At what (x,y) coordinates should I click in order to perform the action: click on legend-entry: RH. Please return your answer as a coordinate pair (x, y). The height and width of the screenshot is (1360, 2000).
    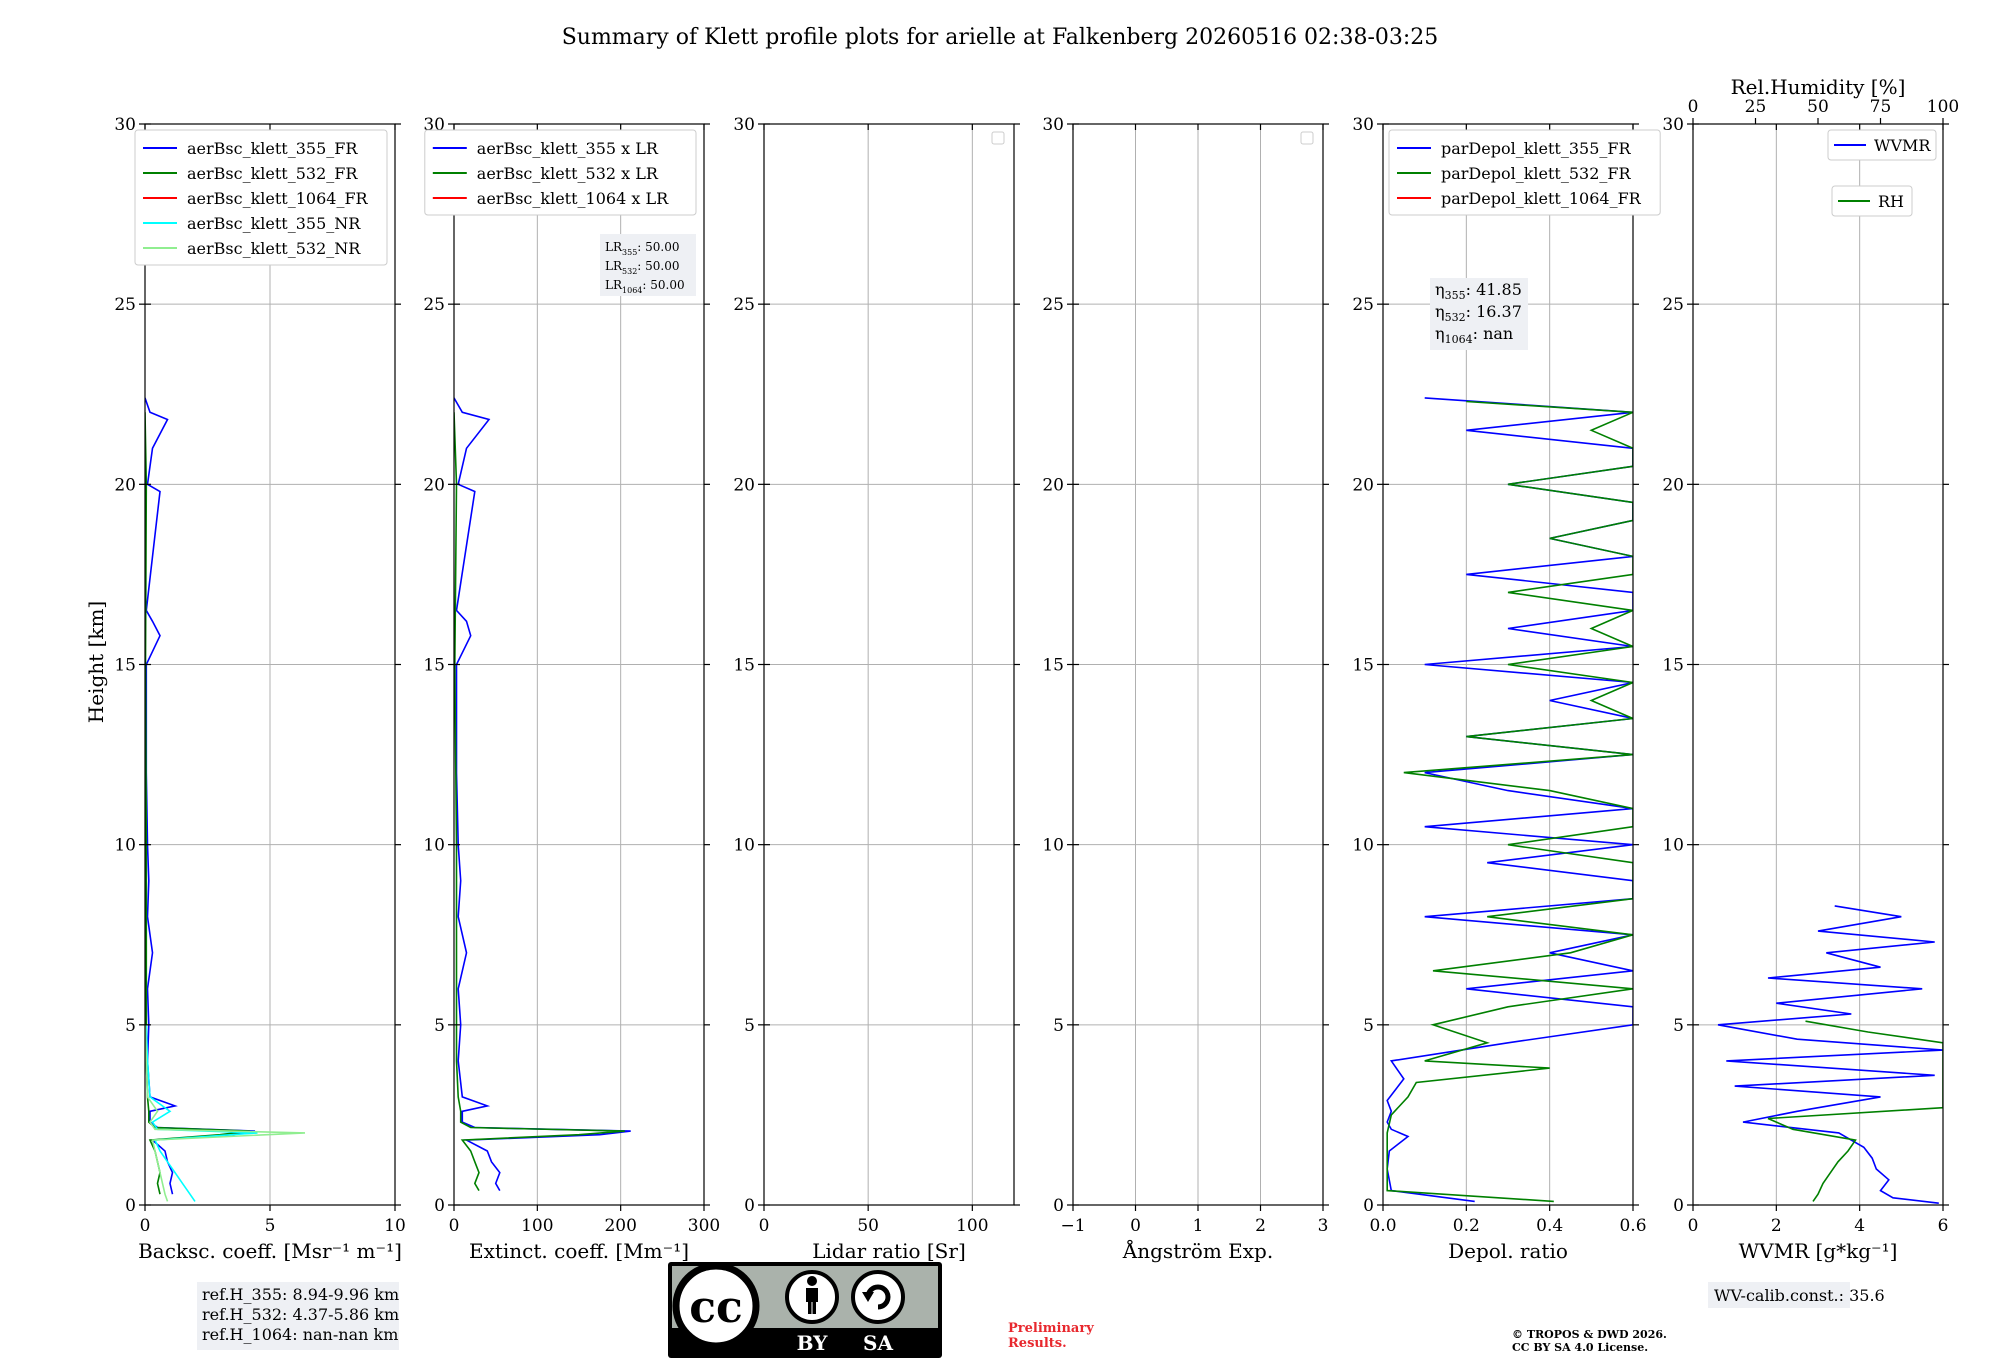
    Looking at the image, I should click on (1891, 201).